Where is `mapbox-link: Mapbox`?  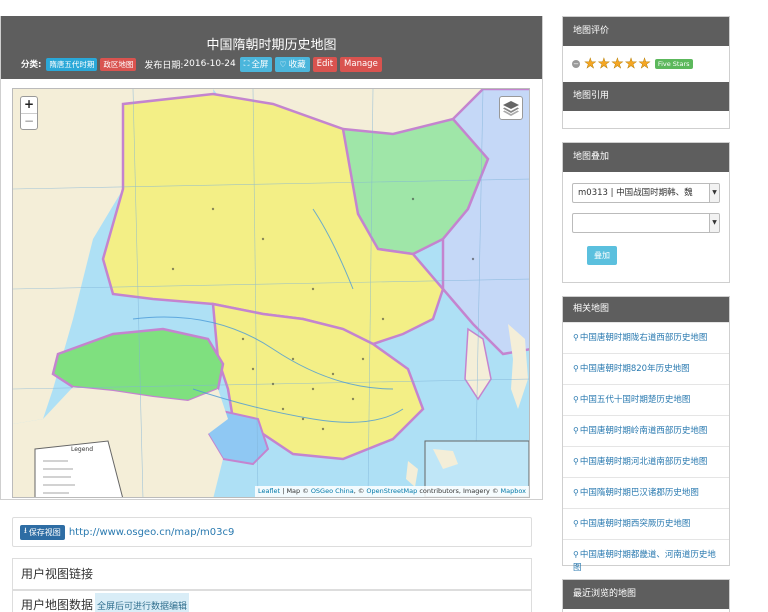 mapbox-link: Mapbox is located at coordinates (513, 491).